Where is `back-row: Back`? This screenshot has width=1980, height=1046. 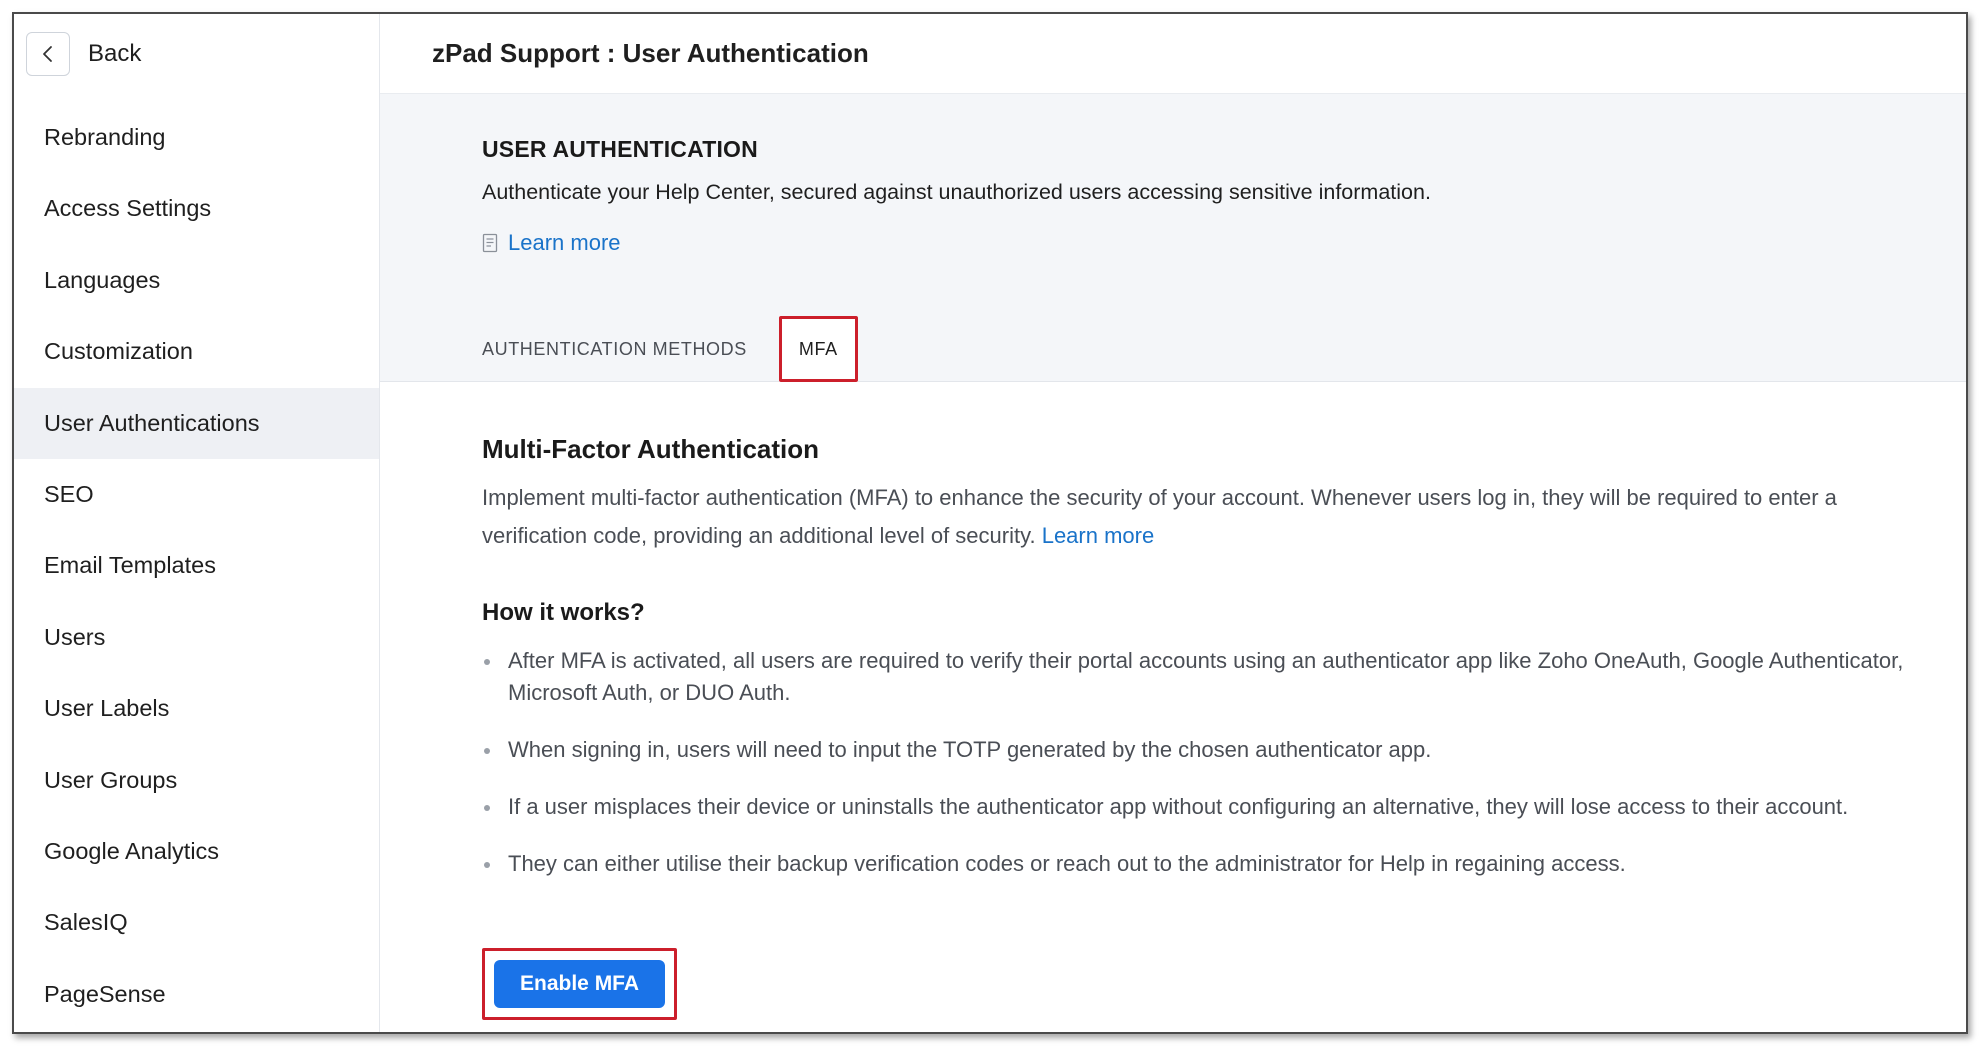 back-row: Back is located at coordinates (83, 54).